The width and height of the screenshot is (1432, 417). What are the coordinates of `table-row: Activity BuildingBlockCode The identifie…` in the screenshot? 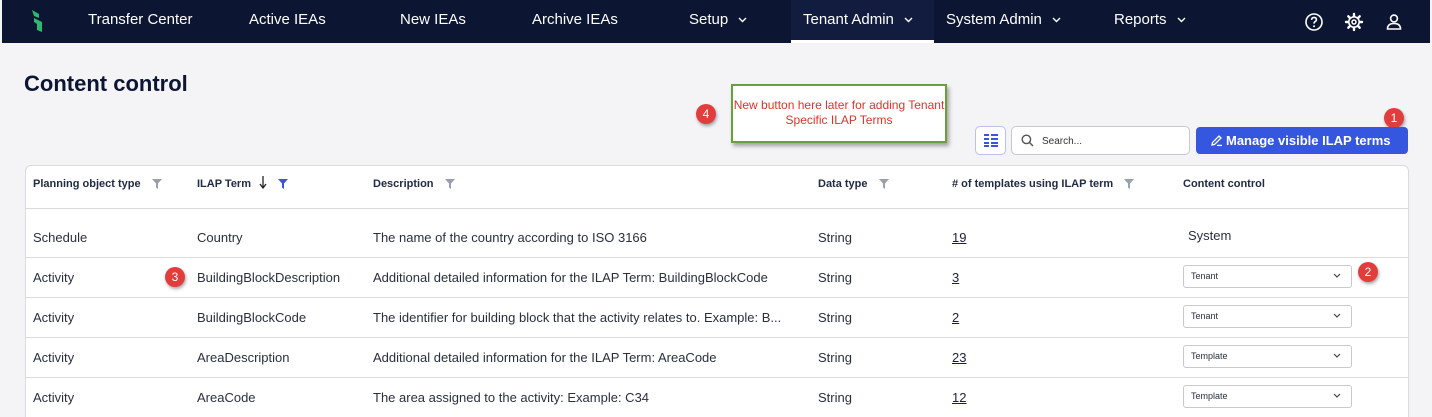 It's located at (717, 318).